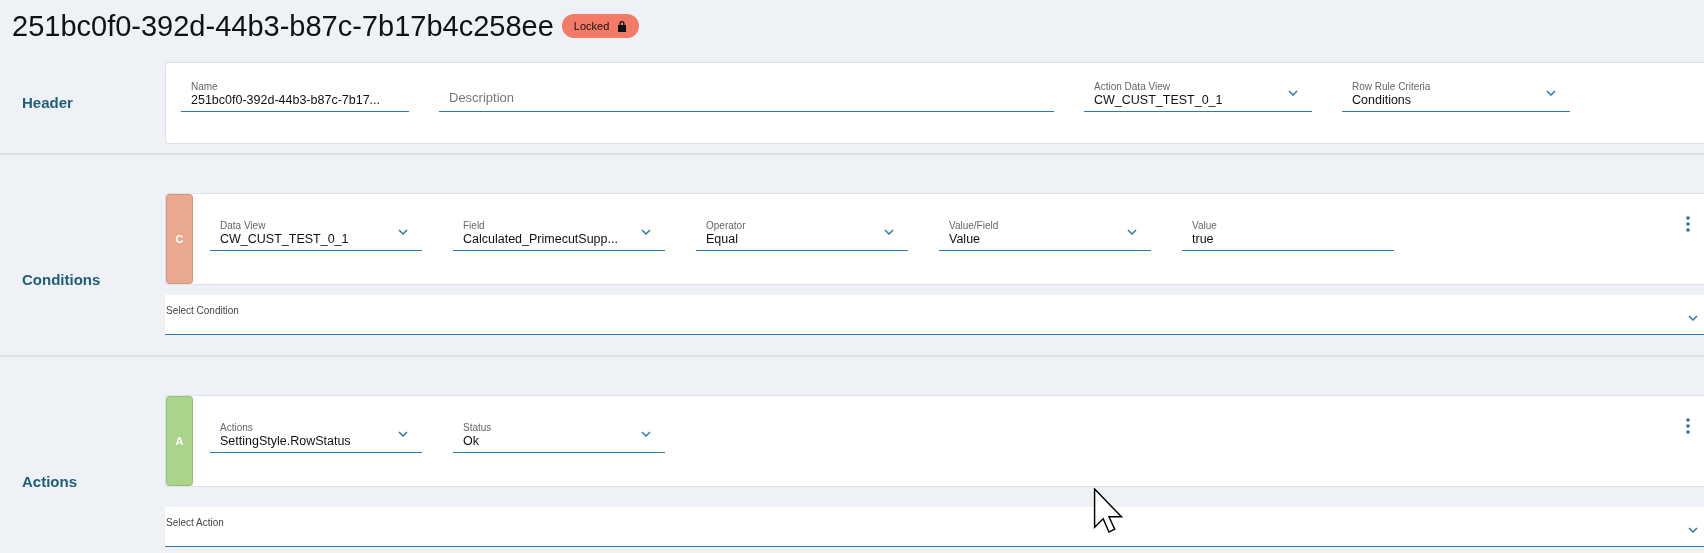  I want to click on section-label: Header, so click(47, 102).